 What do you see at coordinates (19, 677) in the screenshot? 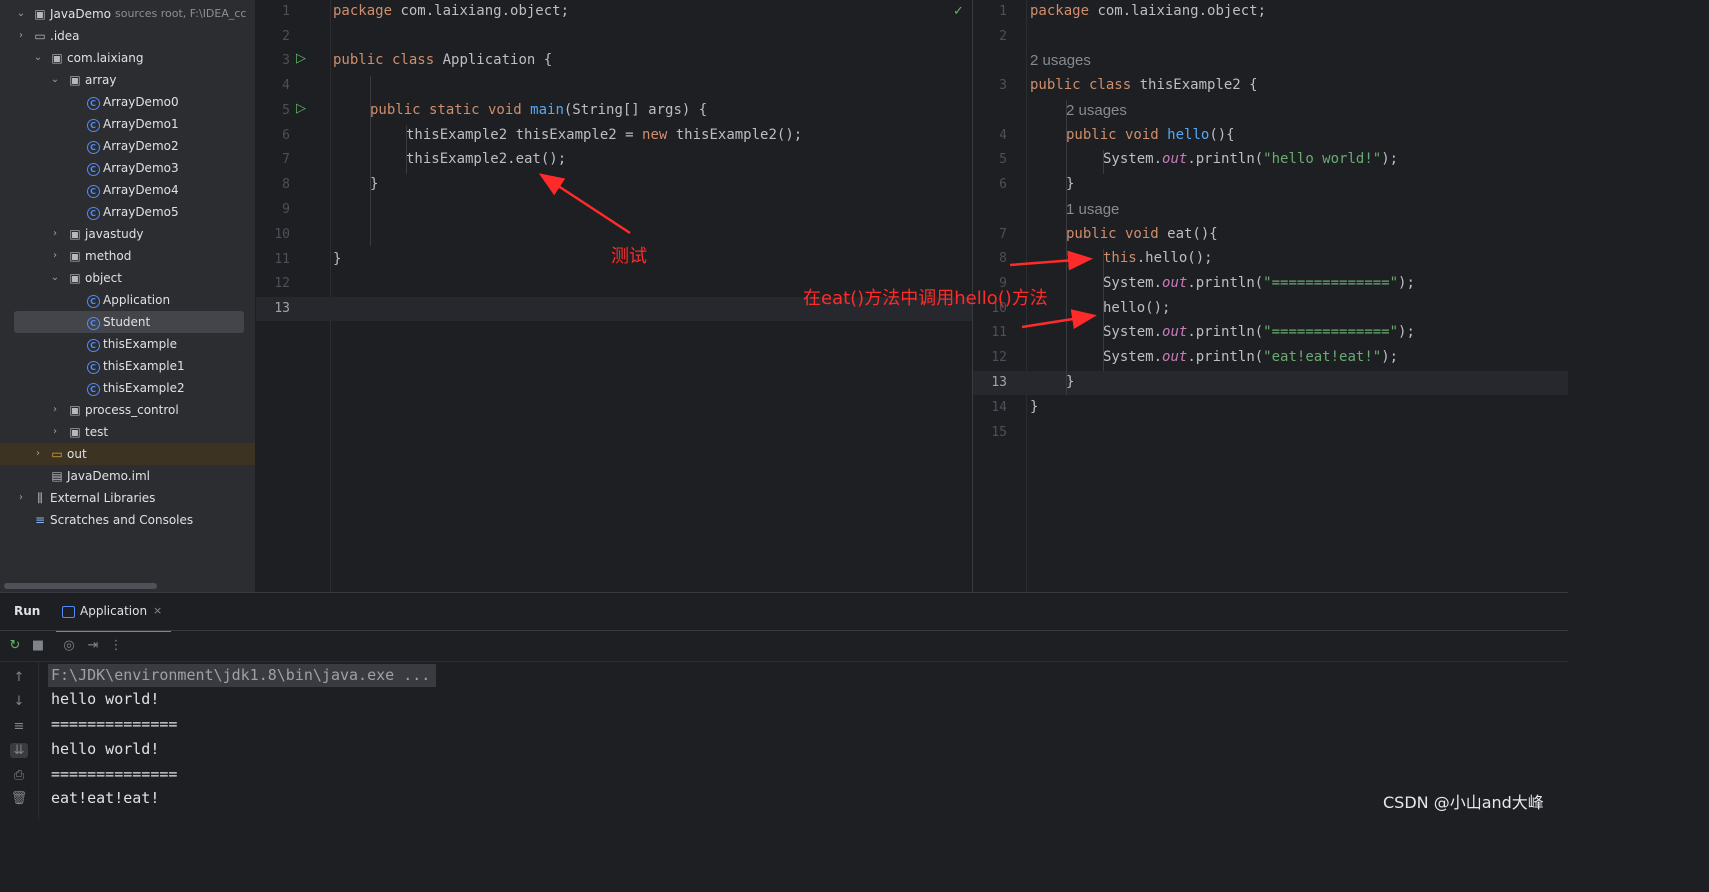
I see `arrow-up-icon: ↑` at bounding box center [19, 677].